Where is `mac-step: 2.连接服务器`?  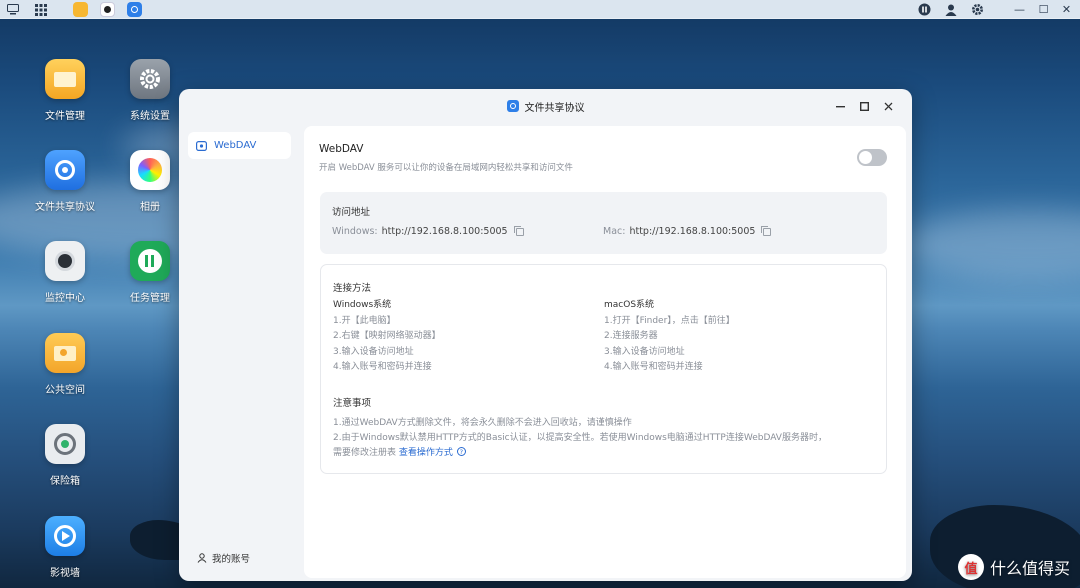 mac-step: 2.连接服务器 is located at coordinates (631, 336).